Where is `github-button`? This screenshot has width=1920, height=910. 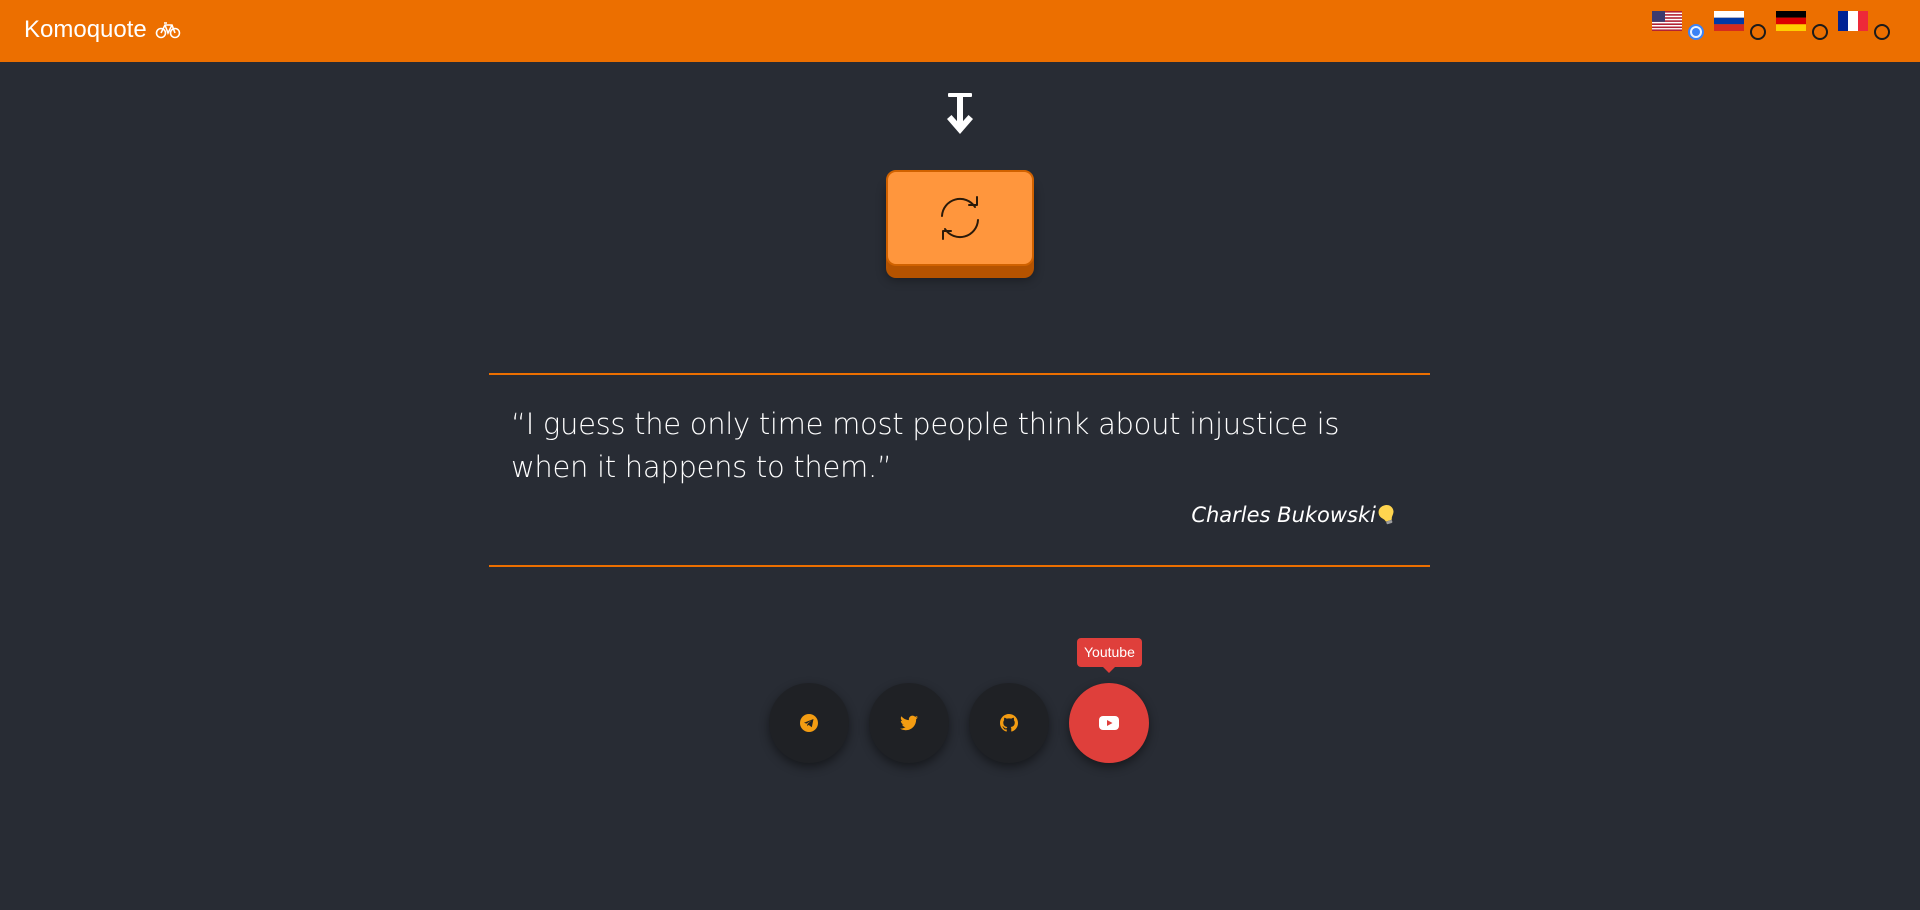
github-button is located at coordinates (1009, 723).